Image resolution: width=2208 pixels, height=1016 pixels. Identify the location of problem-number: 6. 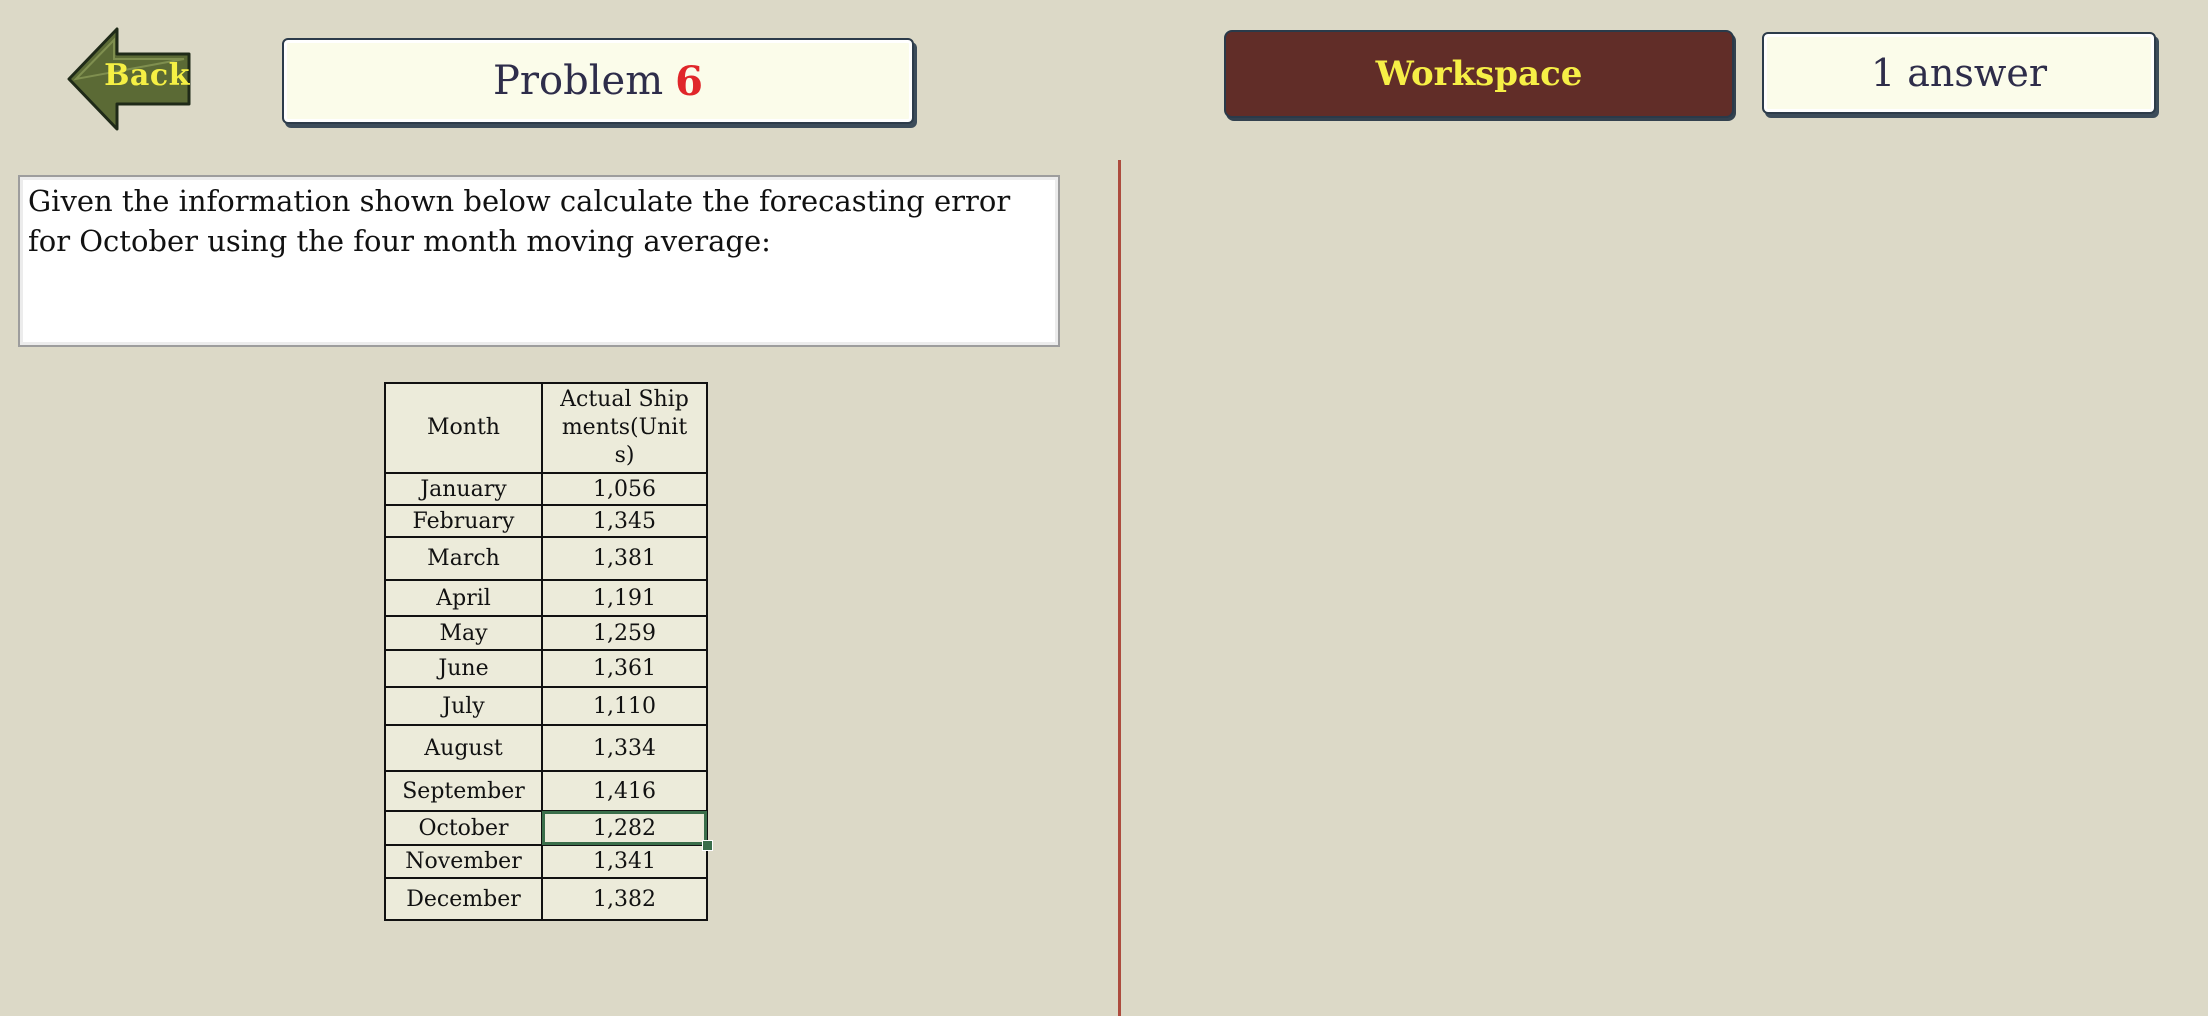
(689, 81).